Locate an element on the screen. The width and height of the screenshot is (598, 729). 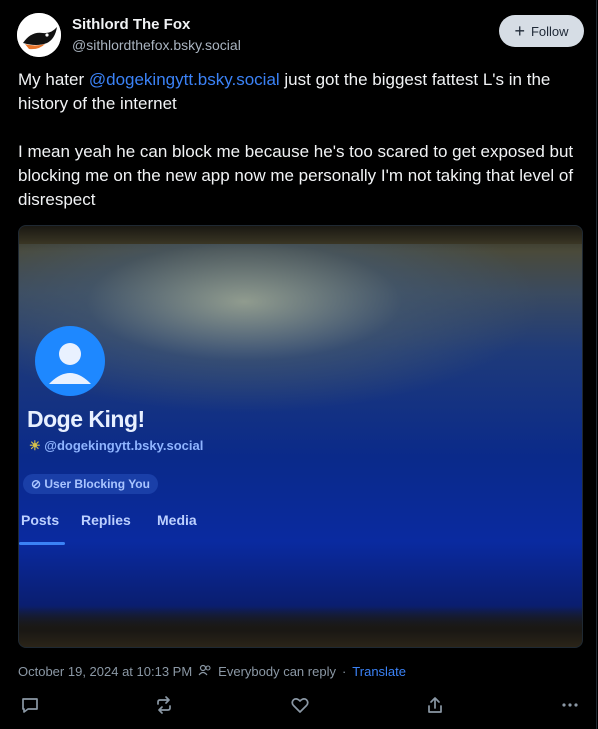
more-icon is located at coordinates (570, 705).